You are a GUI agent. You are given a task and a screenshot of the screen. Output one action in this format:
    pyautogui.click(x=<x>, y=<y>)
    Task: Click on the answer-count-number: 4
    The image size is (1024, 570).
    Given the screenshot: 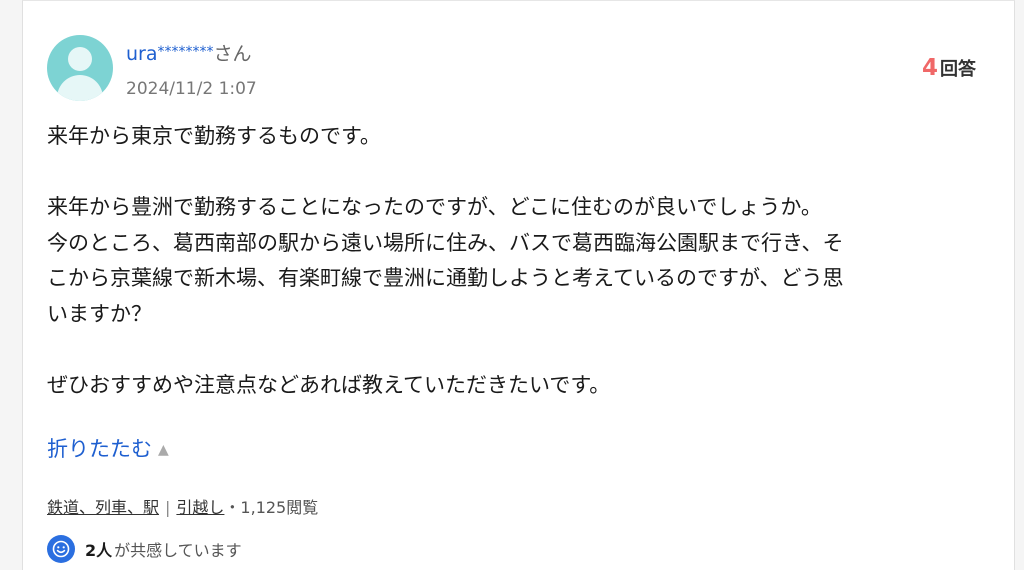 What is the action you would take?
    pyautogui.click(x=929, y=68)
    